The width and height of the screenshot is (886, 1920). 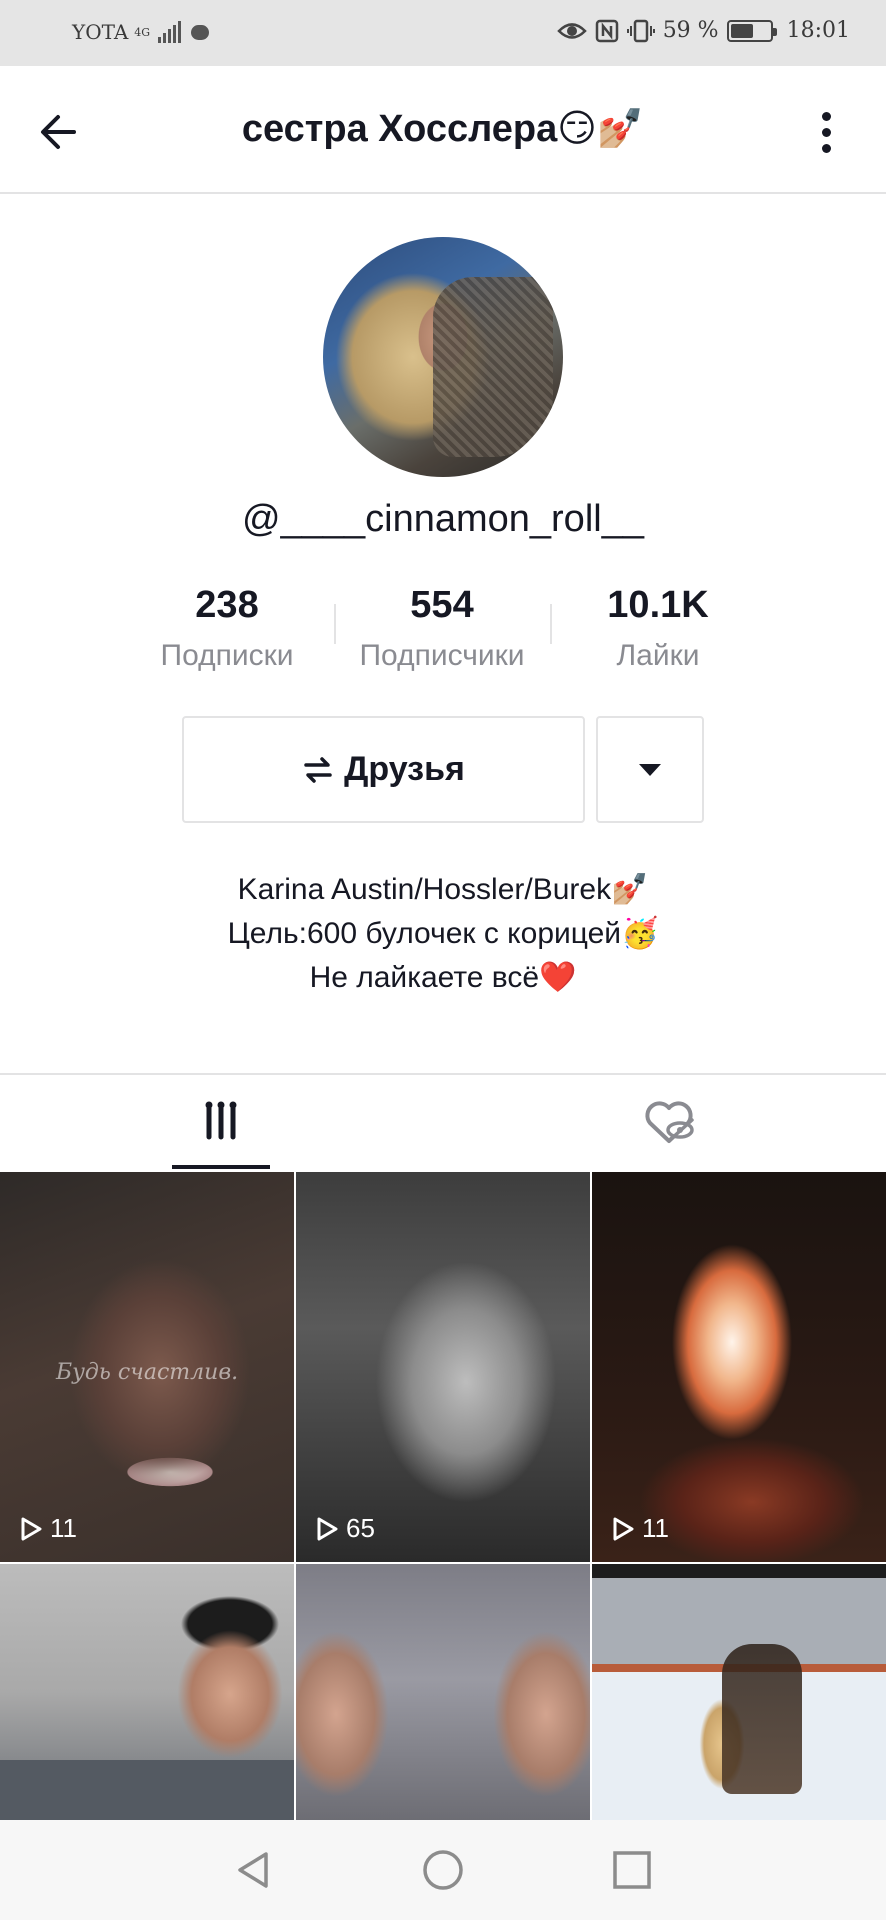 What do you see at coordinates (606, 30) in the screenshot?
I see `nfc-icon` at bounding box center [606, 30].